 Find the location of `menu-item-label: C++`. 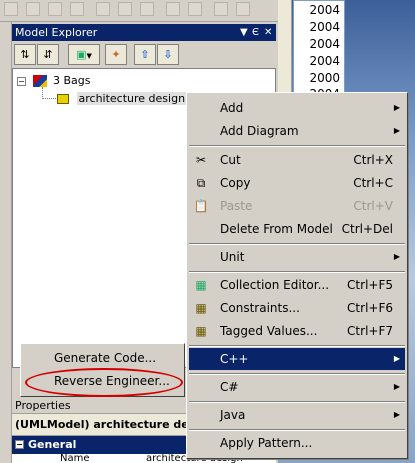

menu-item-label: C++ is located at coordinates (234, 359).